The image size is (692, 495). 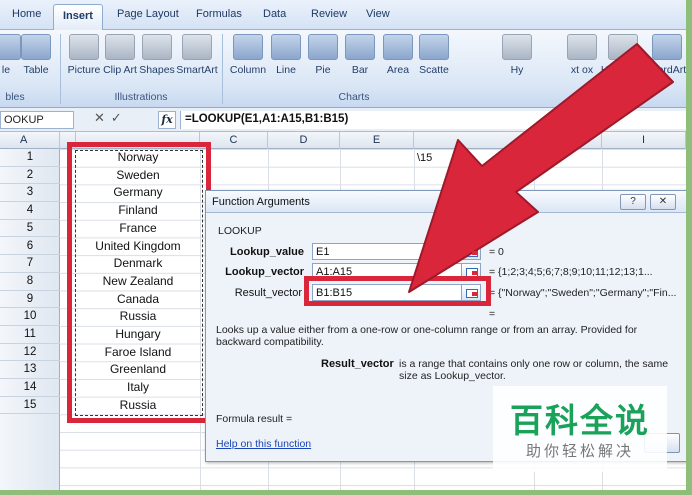 What do you see at coordinates (36, 47) in the screenshot?
I see `table-icon` at bounding box center [36, 47].